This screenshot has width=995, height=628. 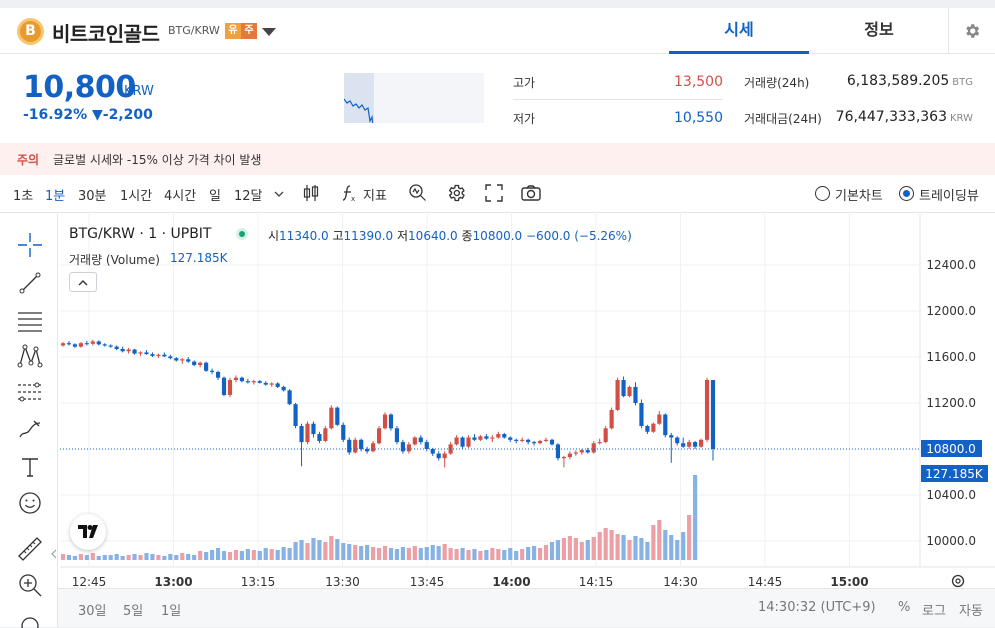 I want to click on scroll-left-icon, so click(x=54, y=554).